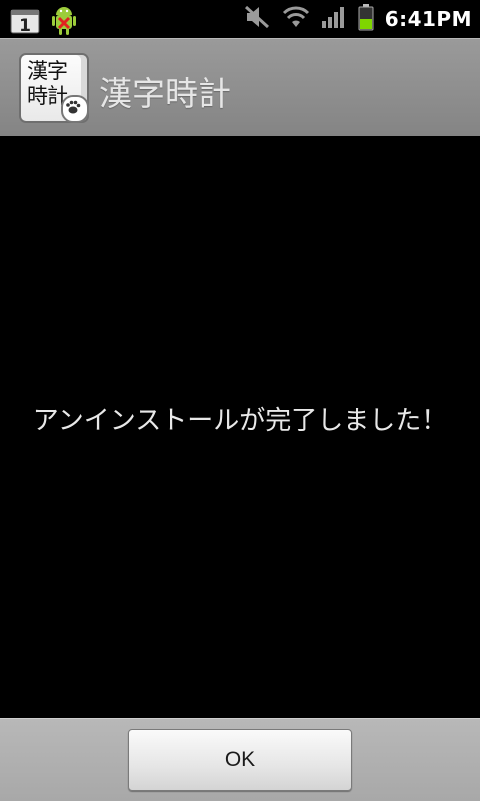 Image resolution: width=480 pixels, height=801 pixels. I want to click on wifi-icon, so click(296, 19).